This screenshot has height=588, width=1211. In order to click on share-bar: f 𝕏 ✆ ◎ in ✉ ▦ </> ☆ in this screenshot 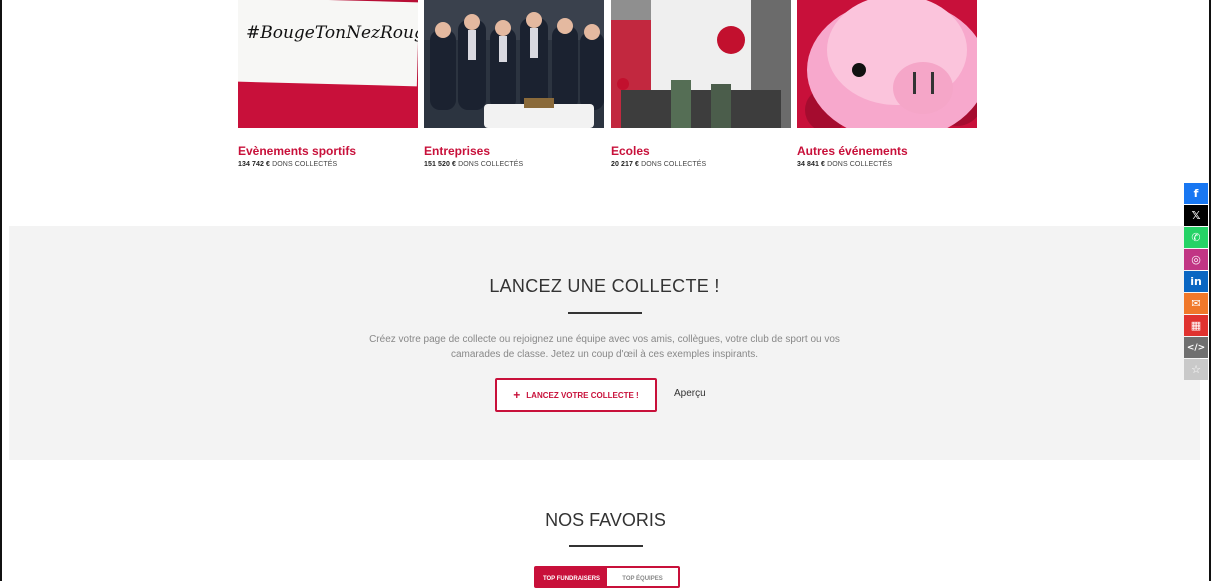, I will do `click(1196, 282)`.